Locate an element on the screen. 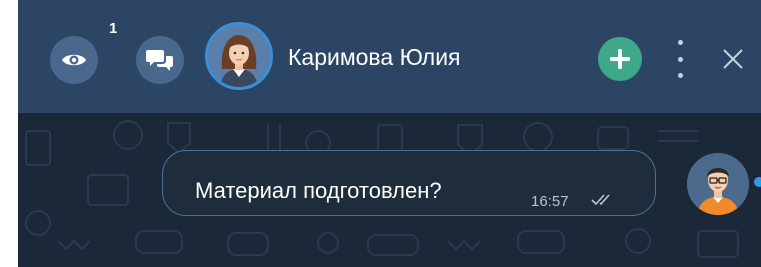  watchers-counter: 1 is located at coordinates (113, 28).